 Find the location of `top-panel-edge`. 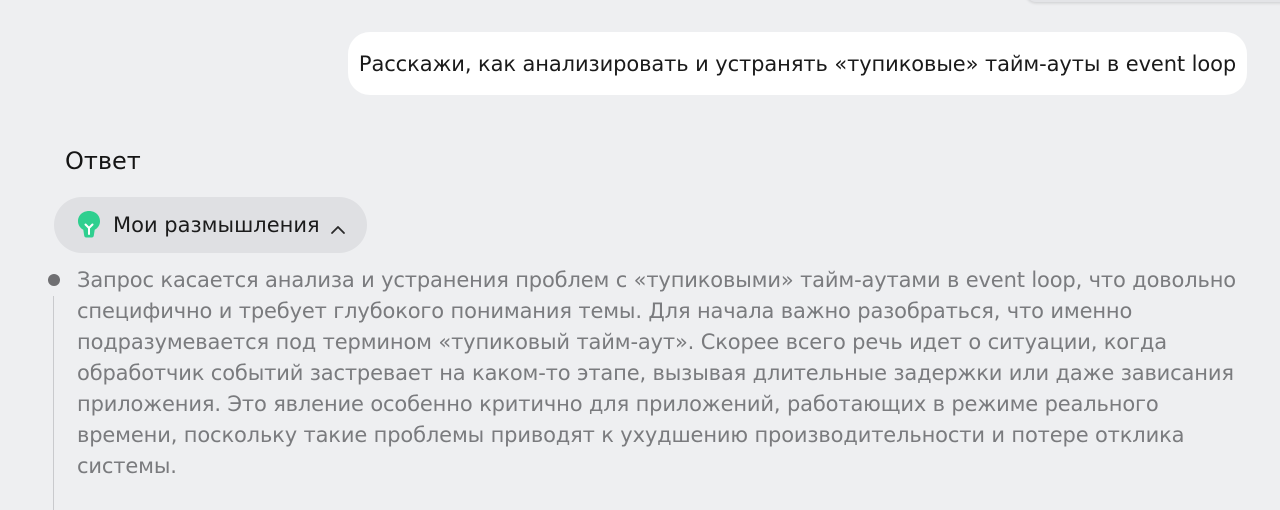

top-panel-edge is located at coordinates (1153, 1).